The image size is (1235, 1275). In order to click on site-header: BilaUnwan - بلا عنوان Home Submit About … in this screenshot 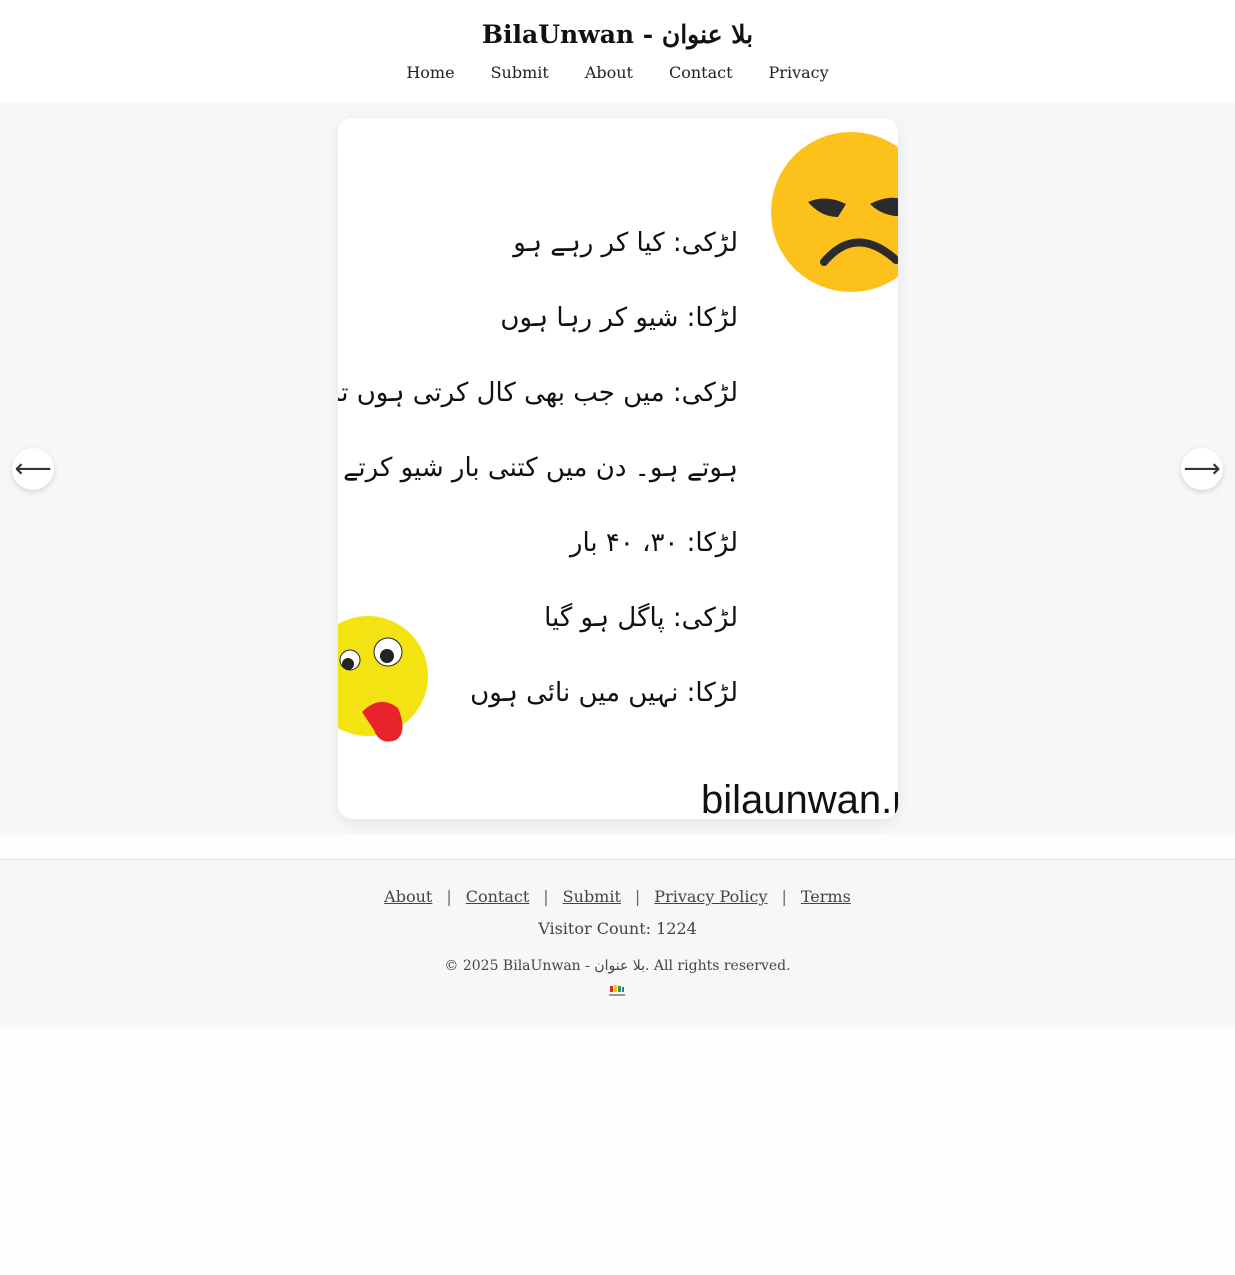, I will do `click(617, 51)`.